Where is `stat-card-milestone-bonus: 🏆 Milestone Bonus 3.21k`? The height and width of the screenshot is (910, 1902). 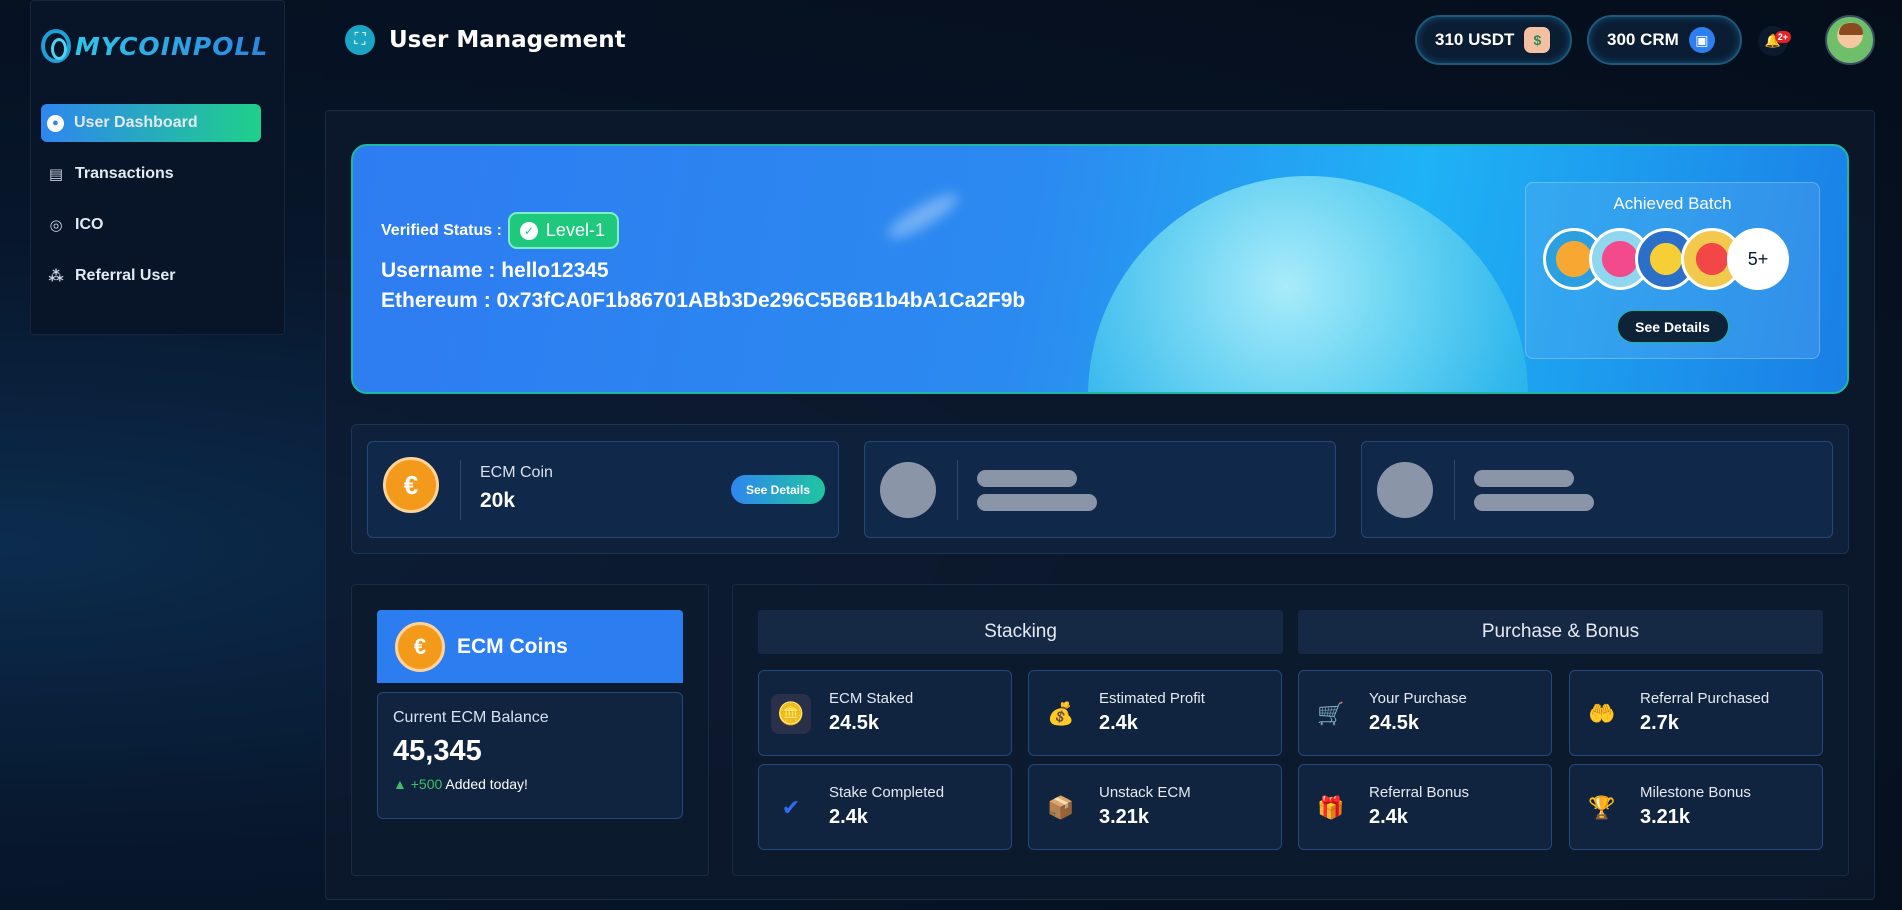 stat-card-milestone-bonus: 🏆 Milestone Bonus 3.21k is located at coordinates (1696, 807).